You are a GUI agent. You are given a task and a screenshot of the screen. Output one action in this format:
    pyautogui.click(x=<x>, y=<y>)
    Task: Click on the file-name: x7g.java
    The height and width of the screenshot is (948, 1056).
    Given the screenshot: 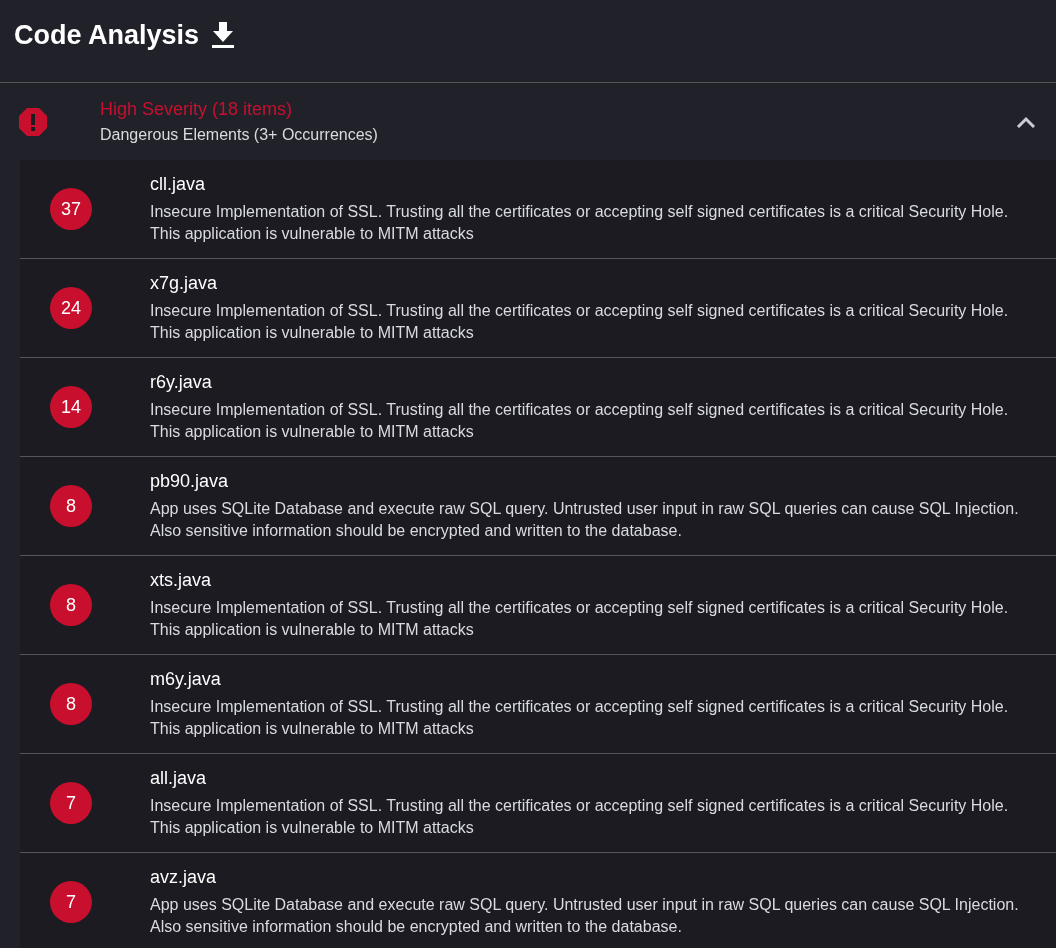 What is the action you would take?
    pyautogui.click(x=184, y=283)
    